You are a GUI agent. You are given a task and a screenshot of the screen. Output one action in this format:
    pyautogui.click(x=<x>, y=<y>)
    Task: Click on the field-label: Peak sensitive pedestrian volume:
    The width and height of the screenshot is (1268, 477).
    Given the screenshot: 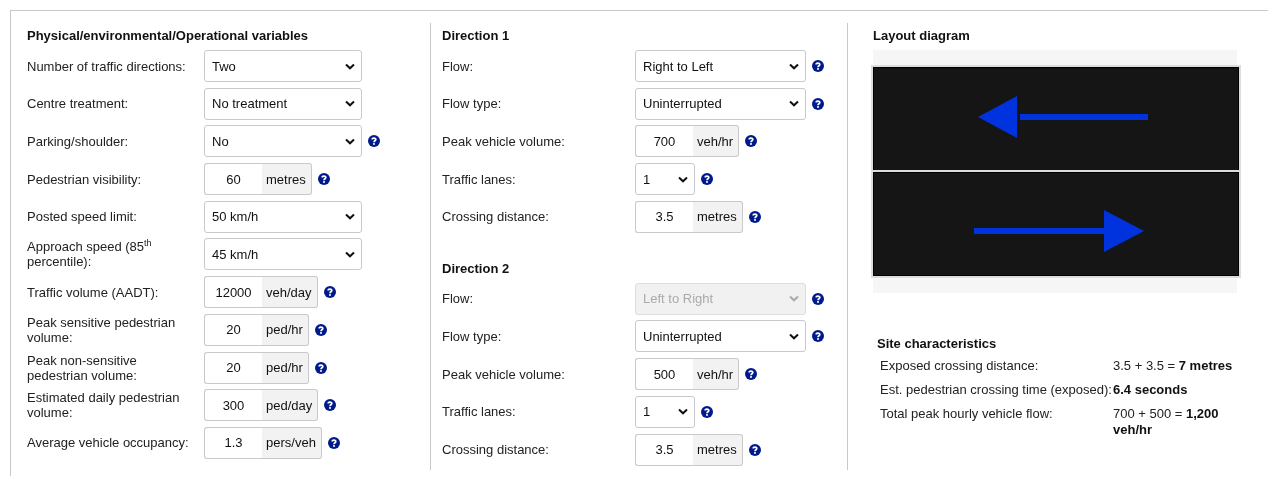 What is the action you would take?
    pyautogui.click(x=102, y=329)
    